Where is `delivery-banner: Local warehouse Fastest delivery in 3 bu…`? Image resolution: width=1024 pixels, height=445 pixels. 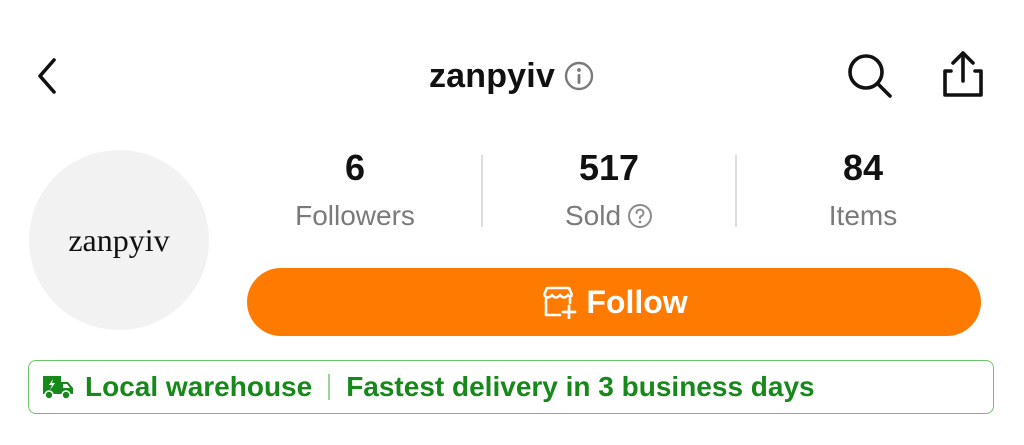
delivery-banner: Local warehouse Fastest delivery in 3 bu… is located at coordinates (511, 387).